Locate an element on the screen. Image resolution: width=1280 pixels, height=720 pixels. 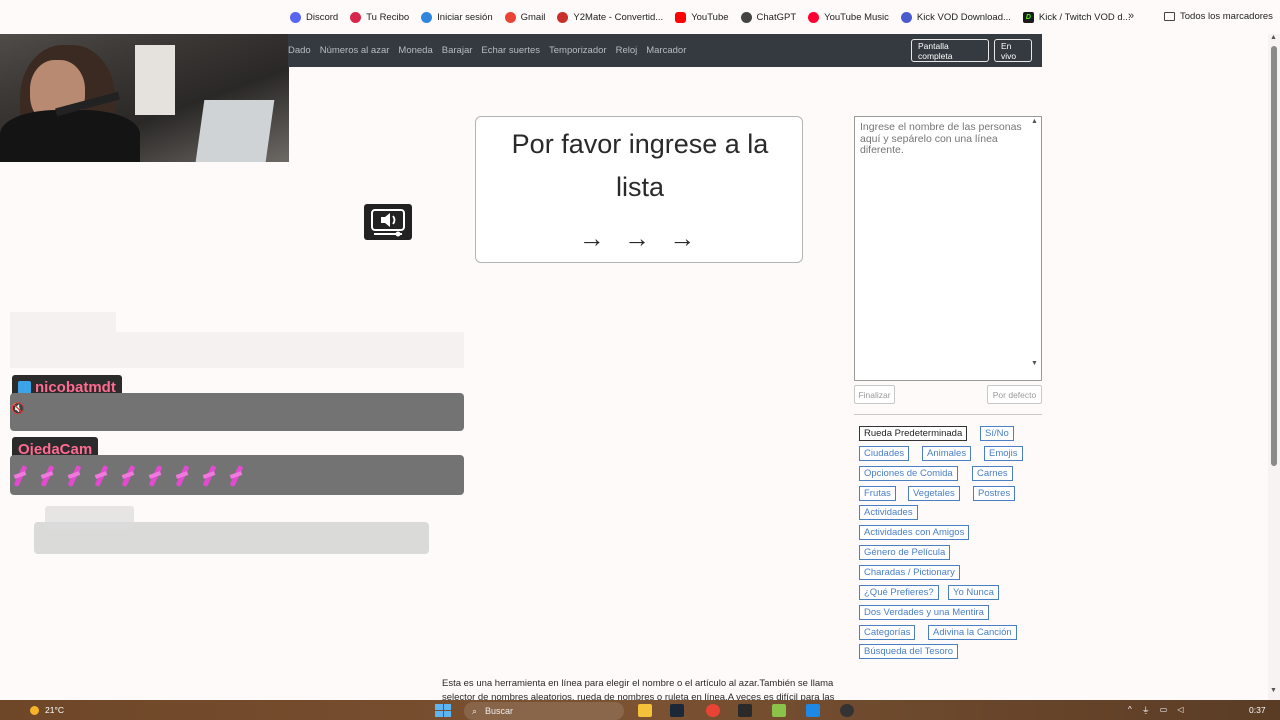
gmail-icon is located at coordinates (510, 17).